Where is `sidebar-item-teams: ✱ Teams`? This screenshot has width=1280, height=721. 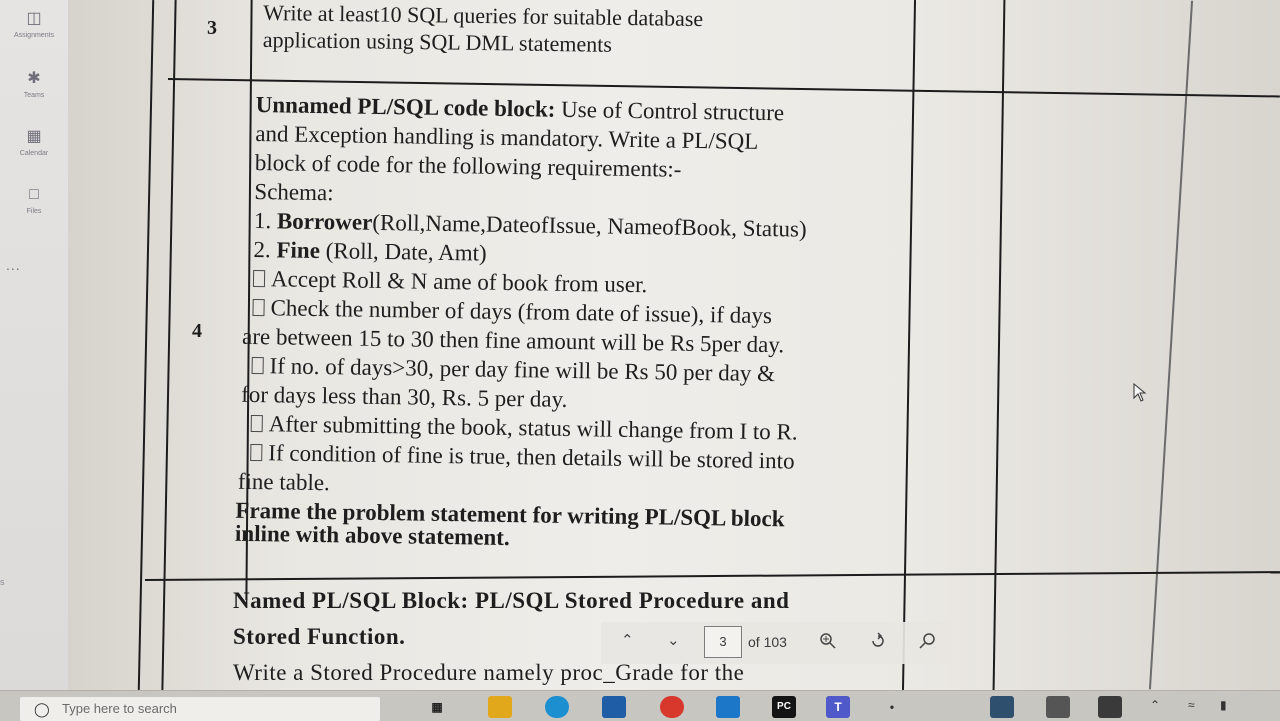 sidebar-item-teams: ✱ Teams is located at coordinates (34, 85).